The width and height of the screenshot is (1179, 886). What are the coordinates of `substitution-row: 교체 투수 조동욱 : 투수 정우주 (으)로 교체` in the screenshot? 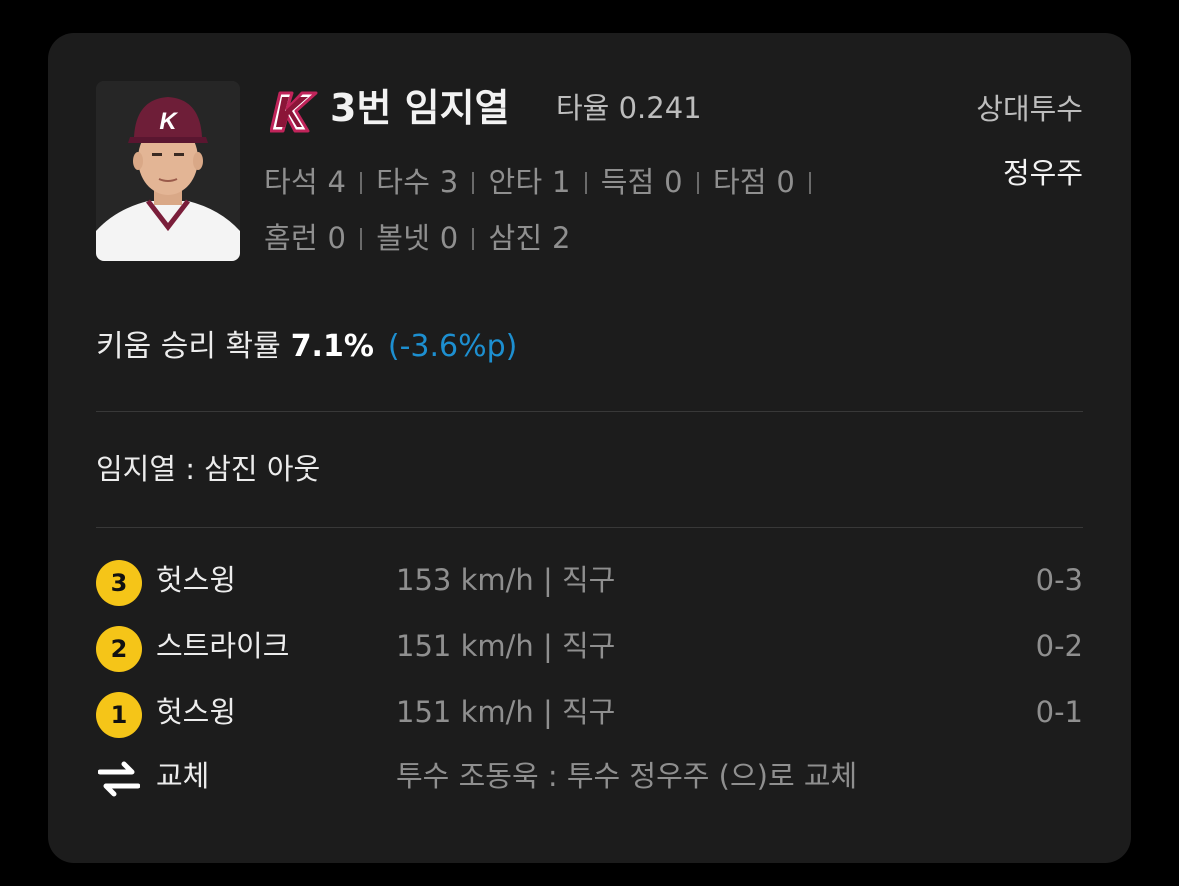 It's located at (589, 775).